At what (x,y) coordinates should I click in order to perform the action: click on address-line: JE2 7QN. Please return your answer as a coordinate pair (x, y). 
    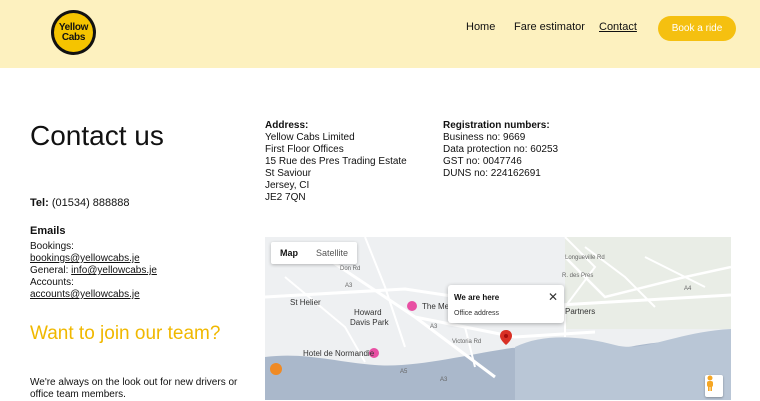
    Looking at the image, I should click on (285, 197).